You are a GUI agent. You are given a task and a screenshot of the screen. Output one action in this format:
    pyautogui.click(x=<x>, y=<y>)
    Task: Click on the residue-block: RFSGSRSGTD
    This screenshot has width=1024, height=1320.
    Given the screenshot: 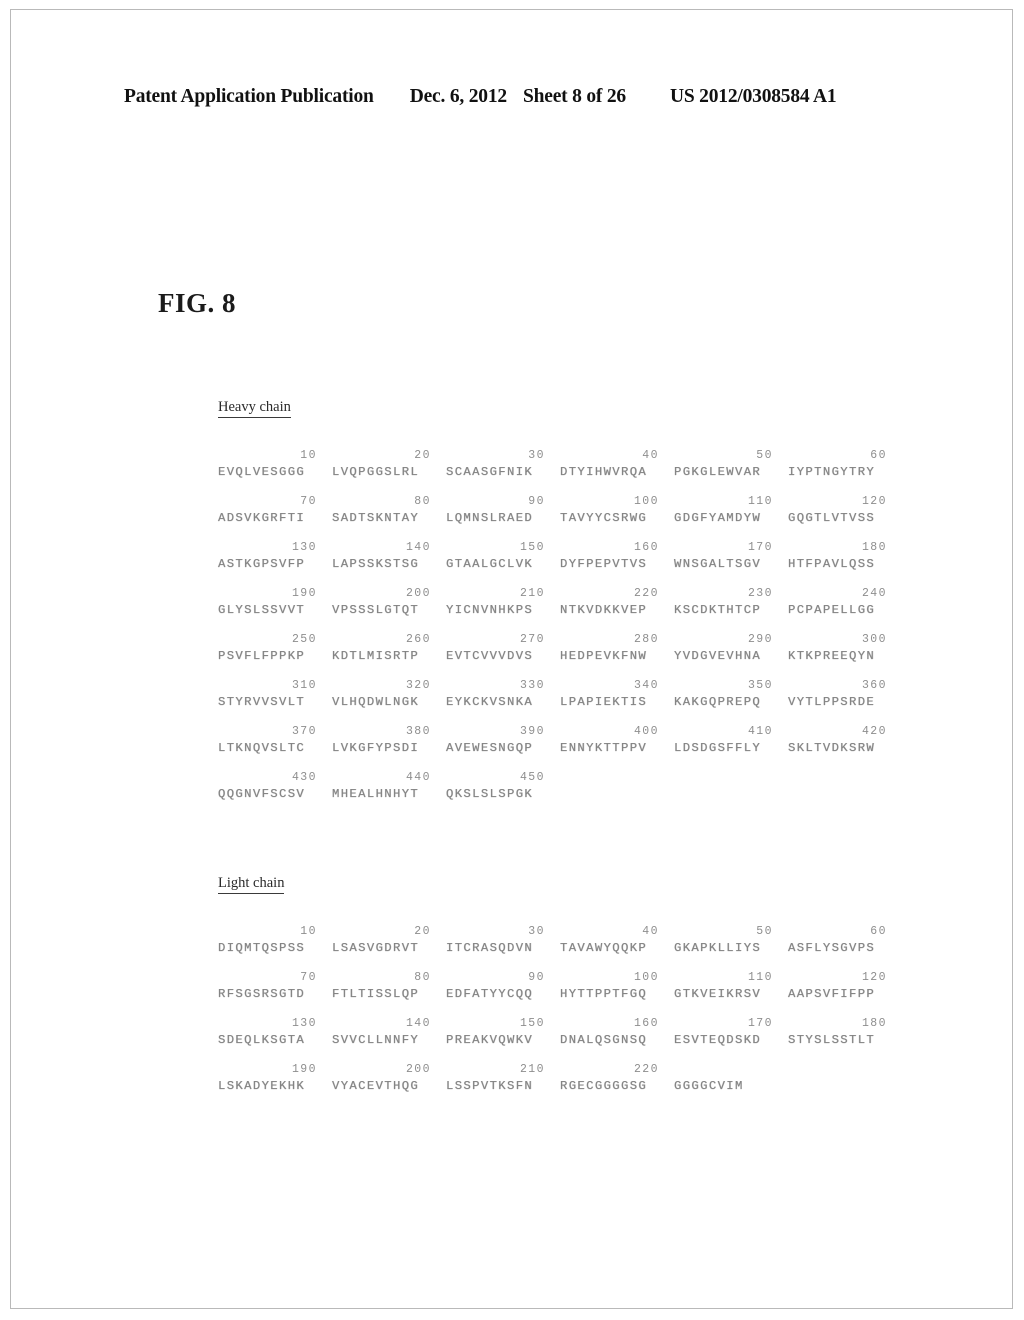 What is the action you would take?
    pyautogui.click(x=262, y=993)
    